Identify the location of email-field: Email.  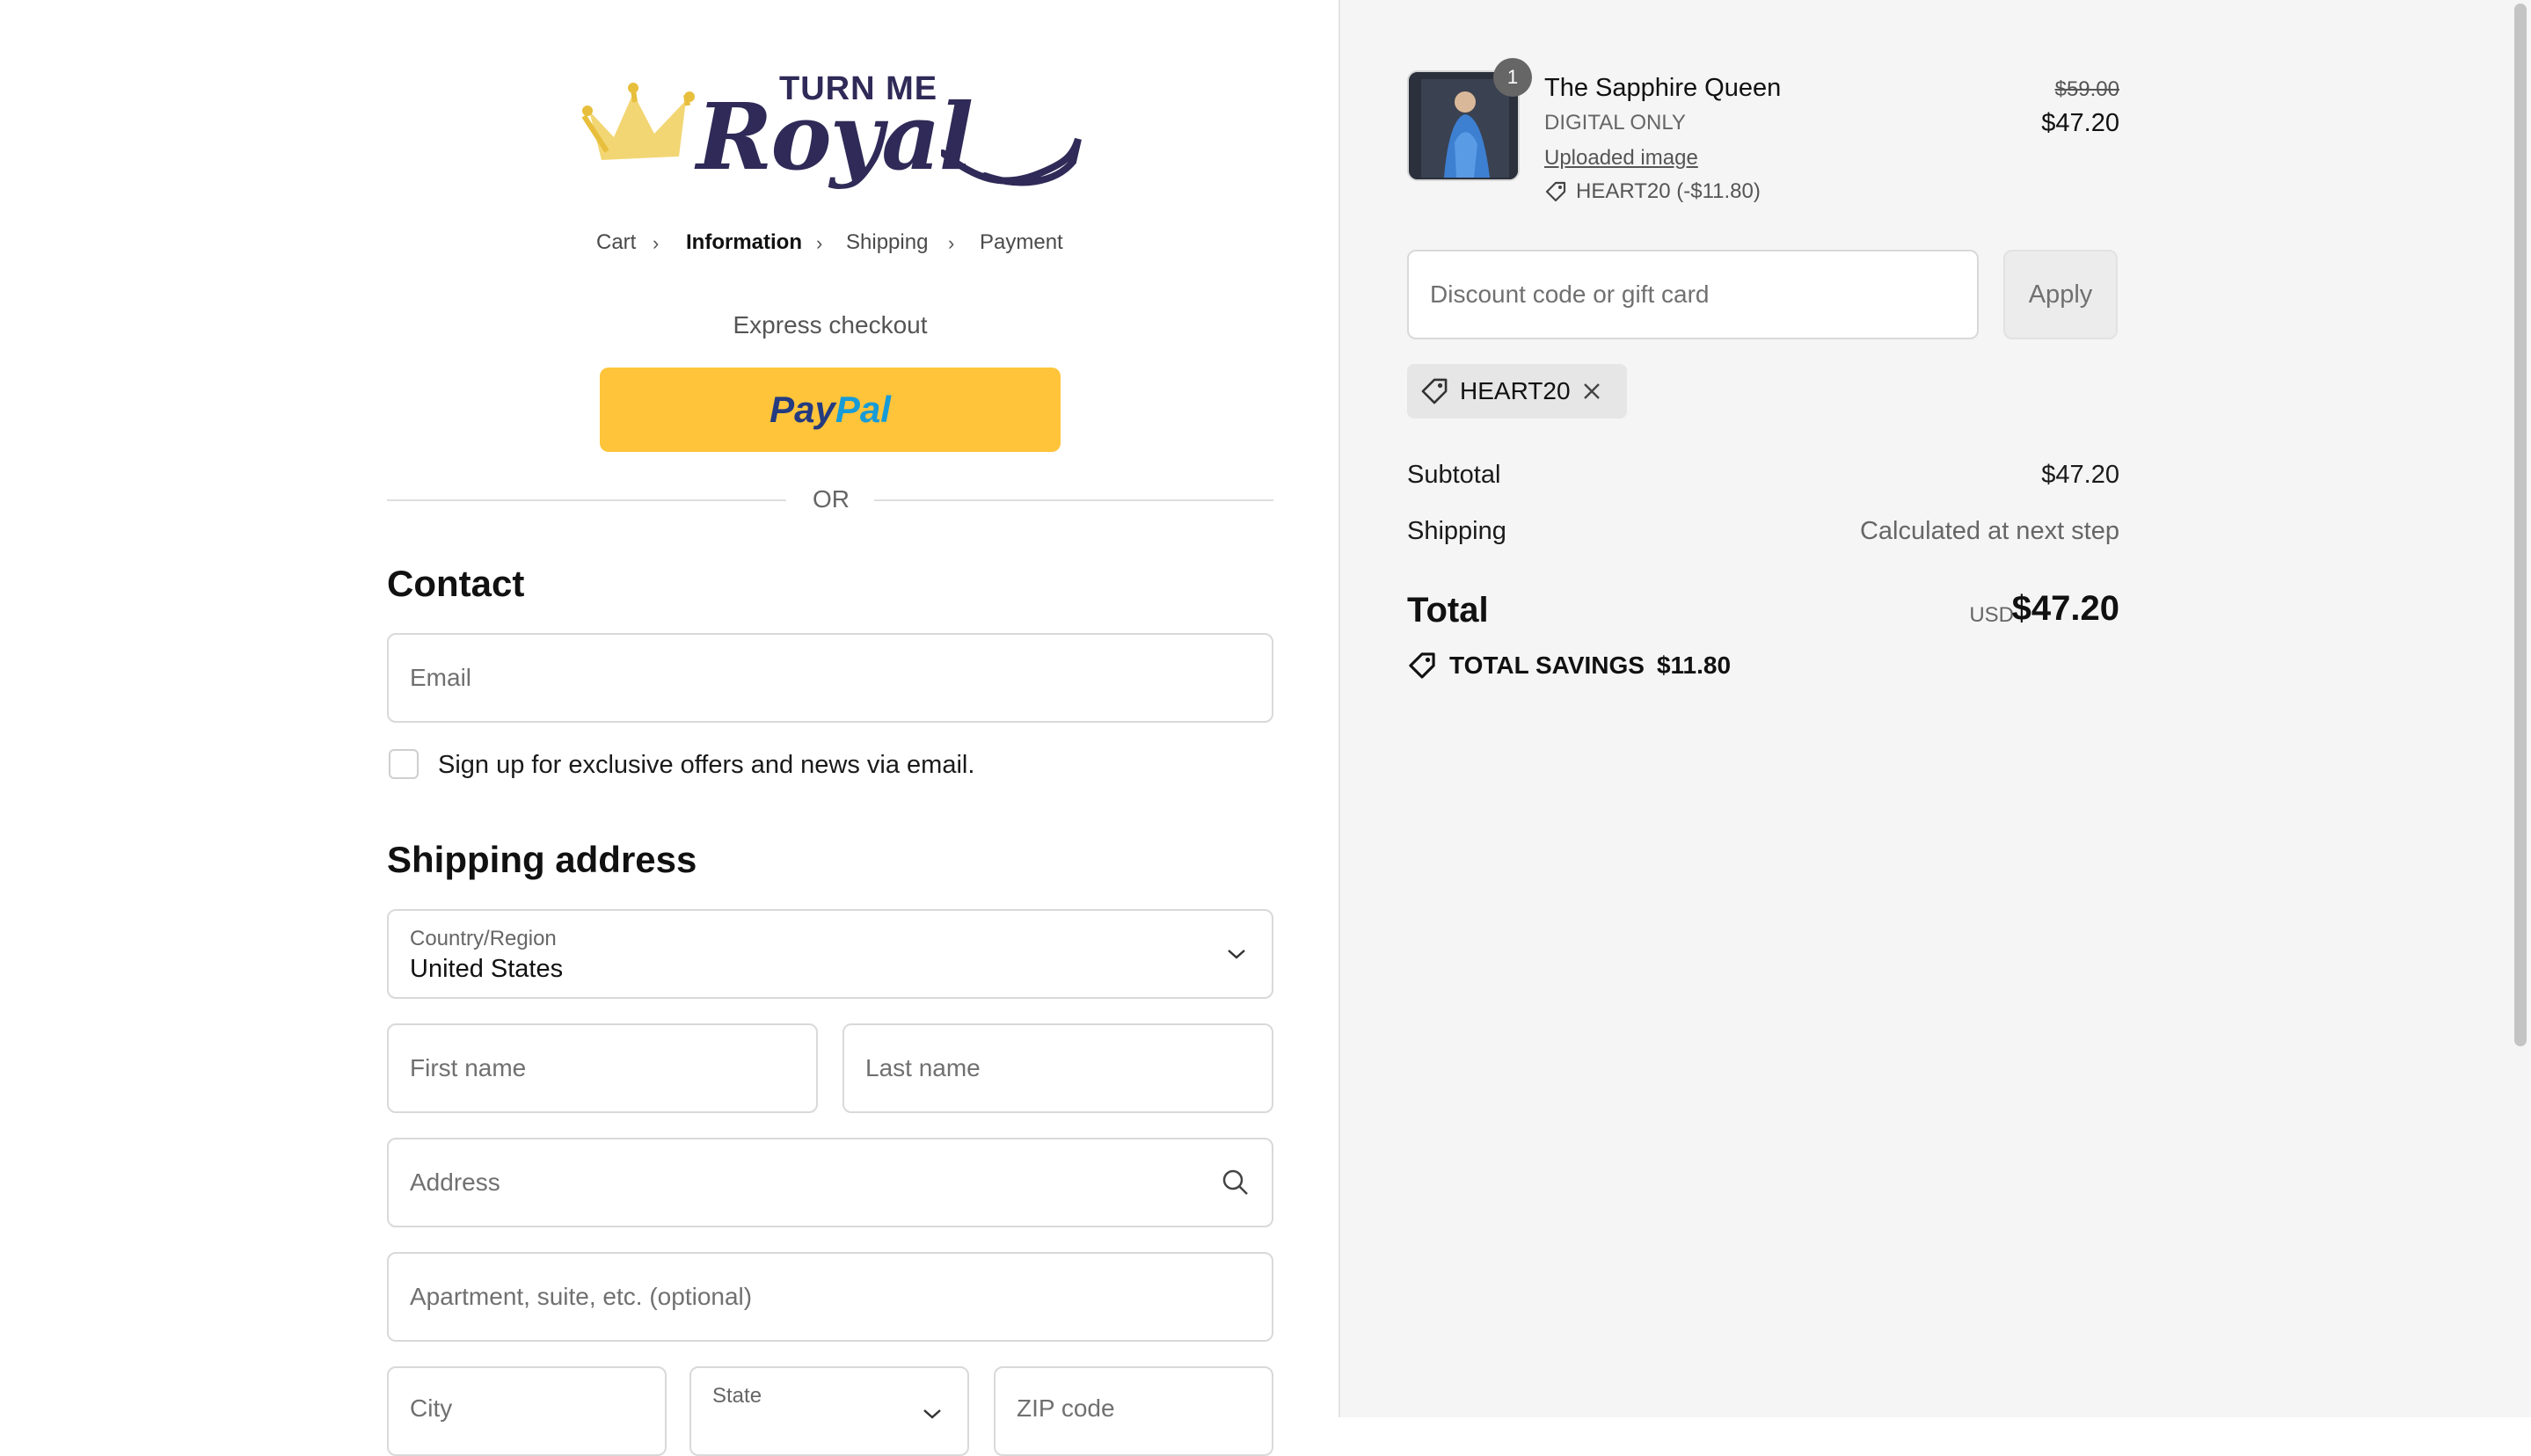
(830, 678).